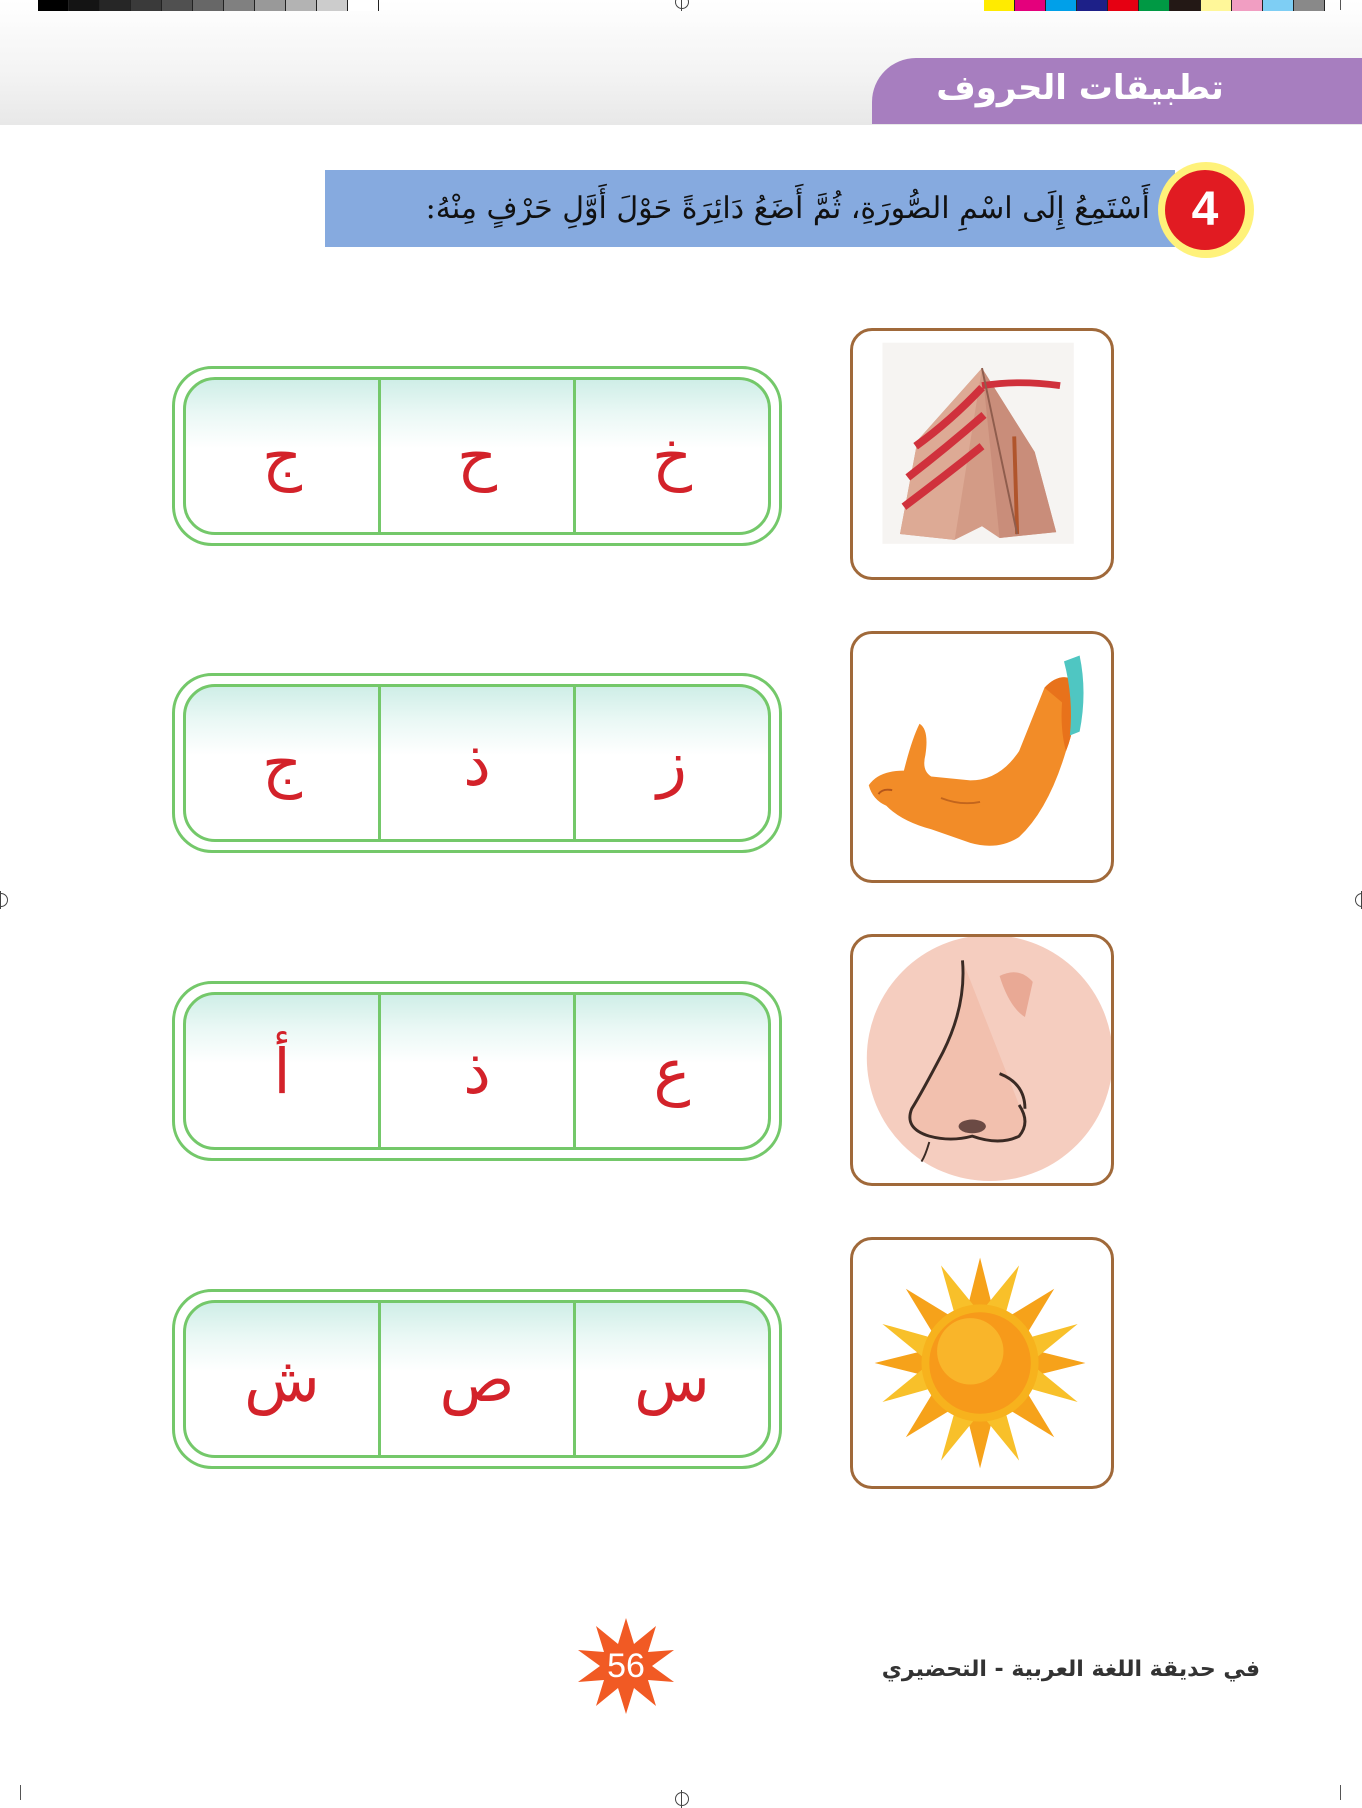 Image resolution: width=1362 pixels, height=1808 pixels. Describe the element at coordinates (1358, 900) in the screenshot. I see `registration-mark-right` at that location.